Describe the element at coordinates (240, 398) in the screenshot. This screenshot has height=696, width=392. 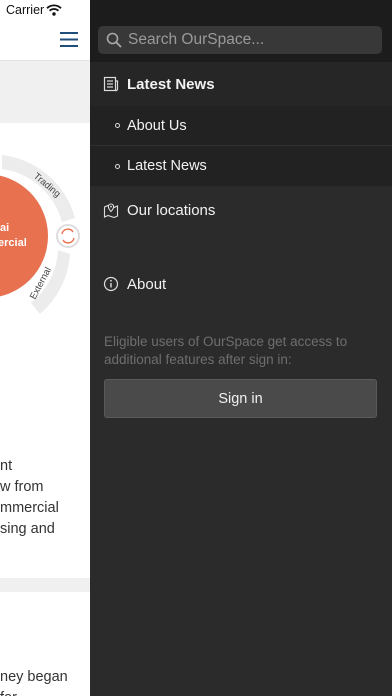
I see `sign-in-button: Sign in` at that location.